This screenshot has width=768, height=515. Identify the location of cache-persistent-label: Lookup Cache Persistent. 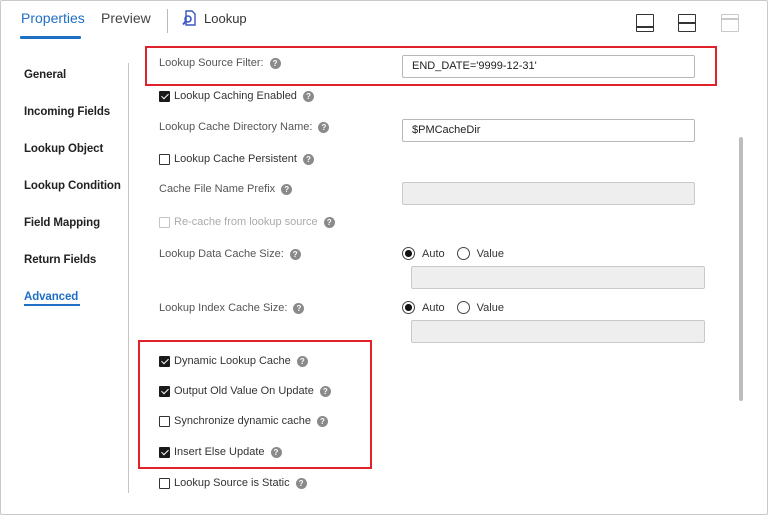
(235, 159).